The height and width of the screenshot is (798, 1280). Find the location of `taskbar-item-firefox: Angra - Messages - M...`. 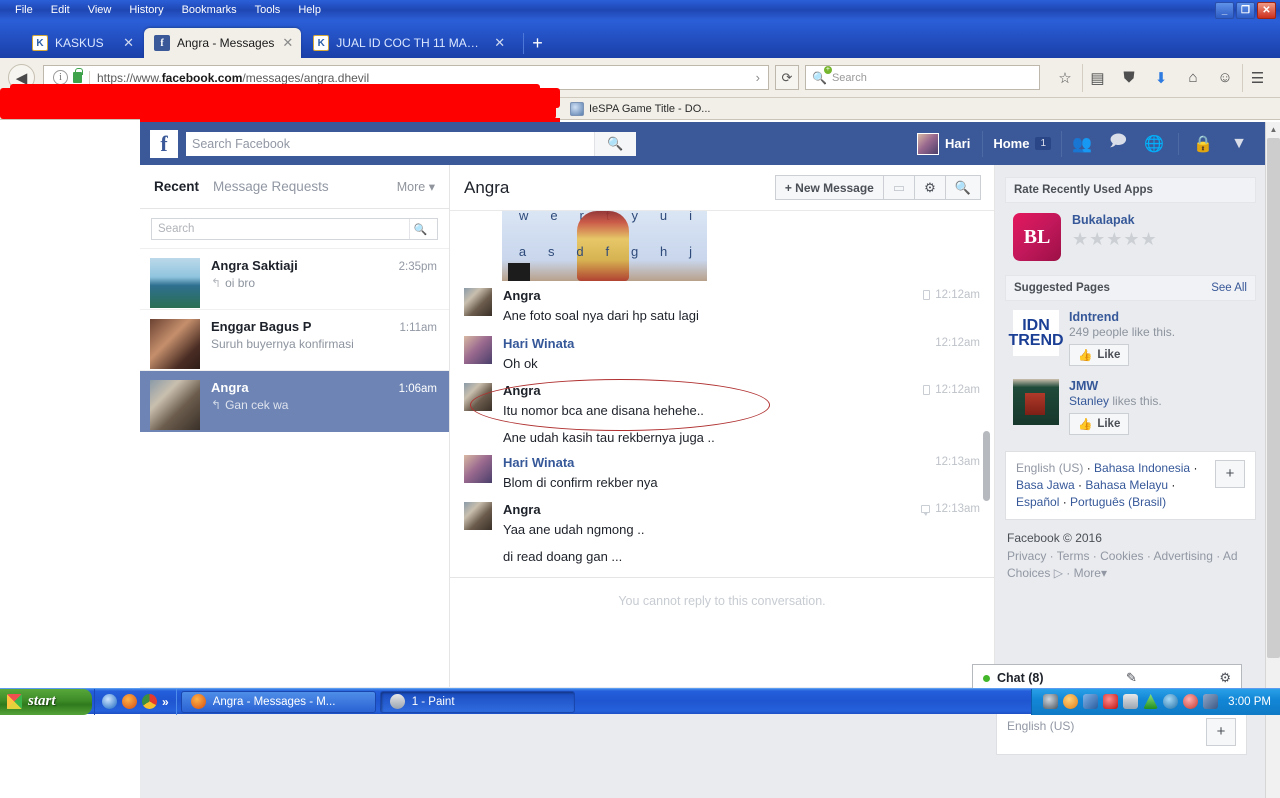

taskbar-item-firefox: Angra - Messages - M... is located at coordinates (278, 701).